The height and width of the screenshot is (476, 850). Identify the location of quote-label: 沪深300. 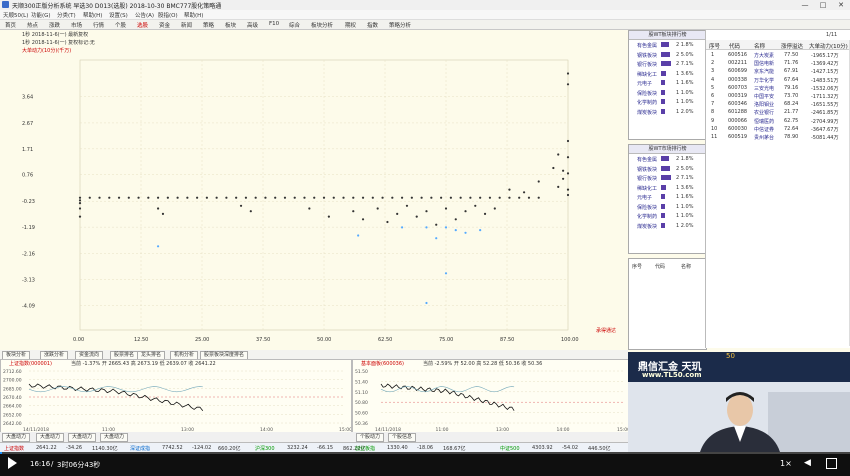
(265, 448).